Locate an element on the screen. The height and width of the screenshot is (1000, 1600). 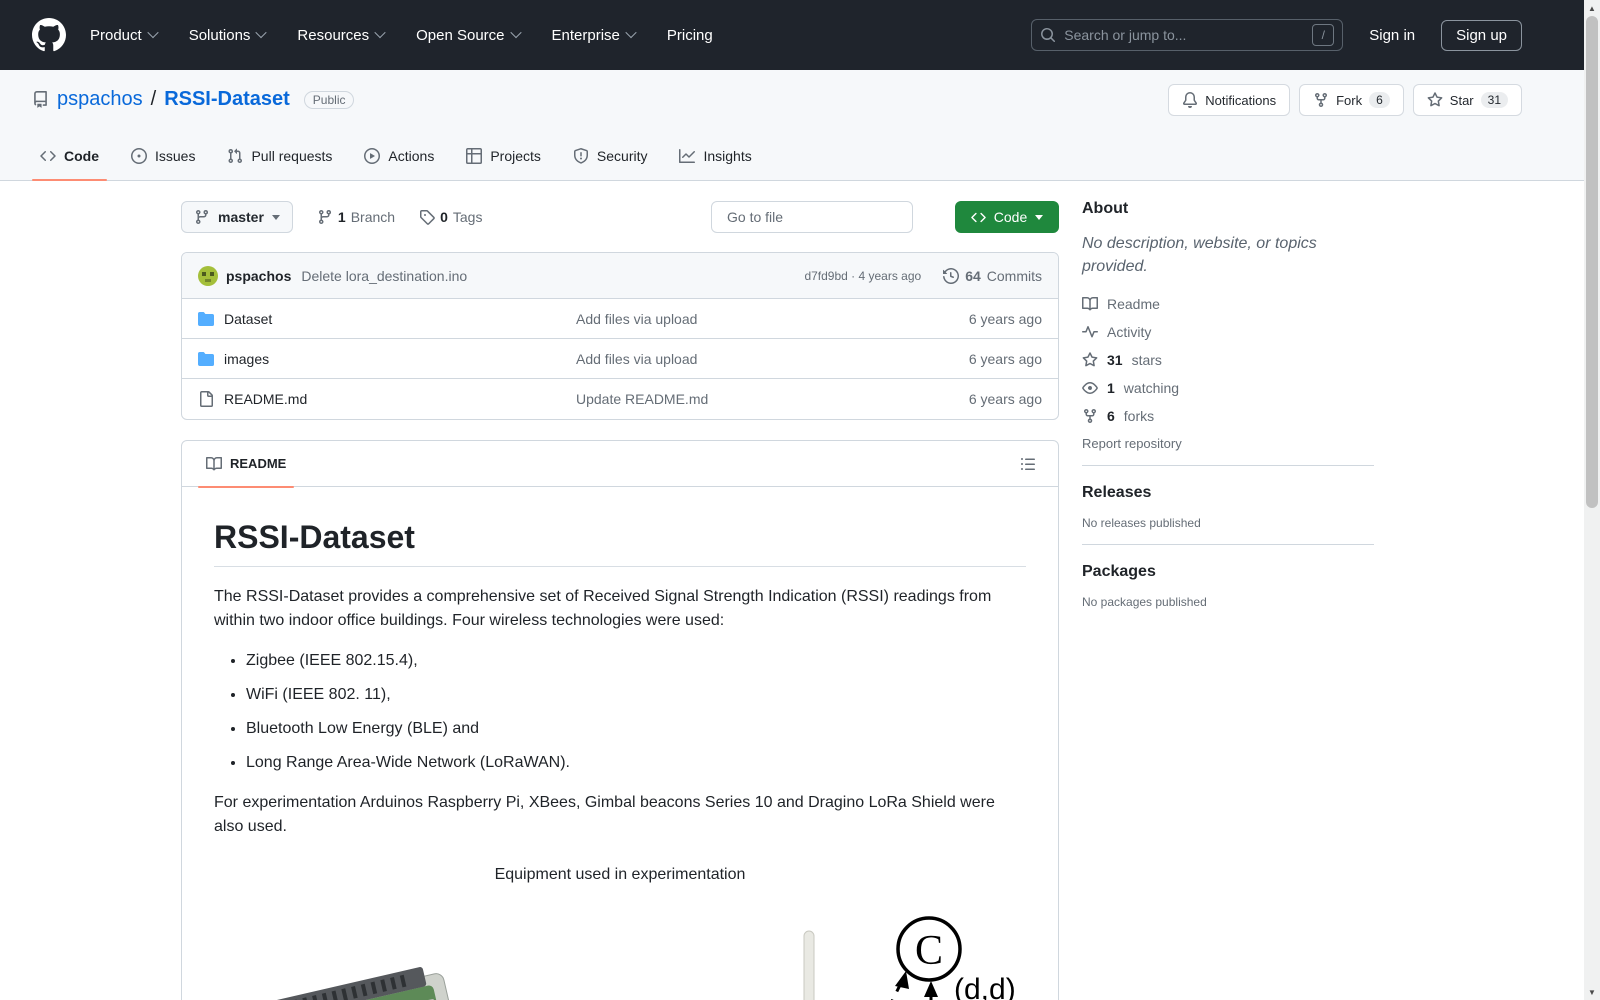
commit-count: 64 is located at coordinates (973, 275).